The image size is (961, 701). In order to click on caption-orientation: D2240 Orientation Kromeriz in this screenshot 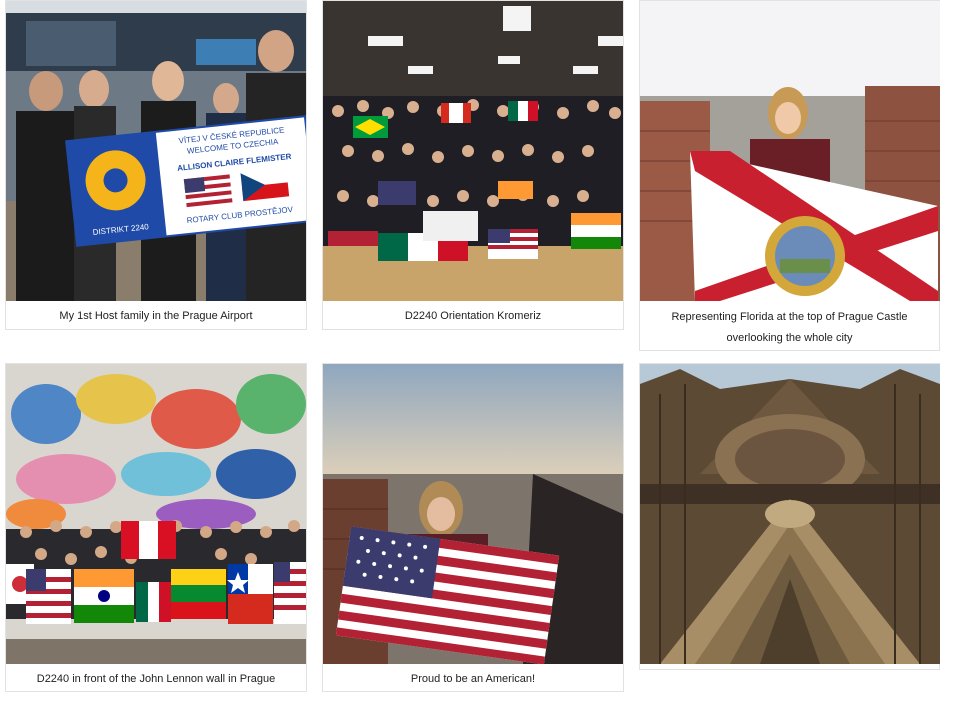, I will do `click(473, 316)`.